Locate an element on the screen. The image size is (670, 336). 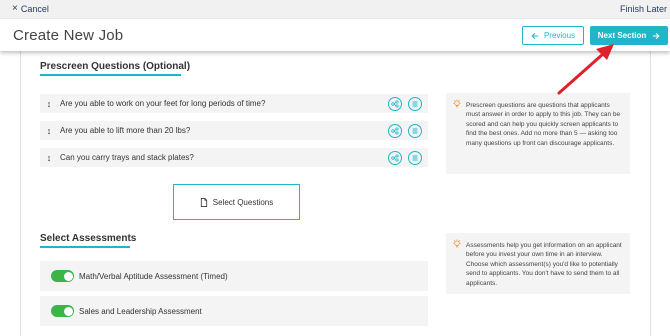
assessments-title-text: Select Assessments is located at coordinates (88, 238).